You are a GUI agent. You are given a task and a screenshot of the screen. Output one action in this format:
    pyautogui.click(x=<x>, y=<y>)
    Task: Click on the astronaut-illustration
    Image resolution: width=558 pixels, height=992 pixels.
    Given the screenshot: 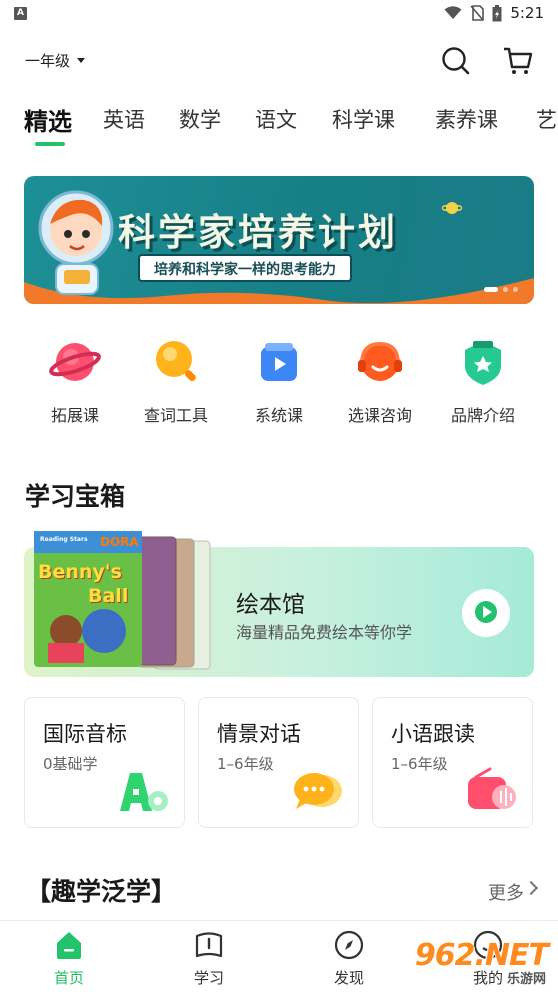 What is the action you would take?
    pyautogui.click(x=76, y=242)
    